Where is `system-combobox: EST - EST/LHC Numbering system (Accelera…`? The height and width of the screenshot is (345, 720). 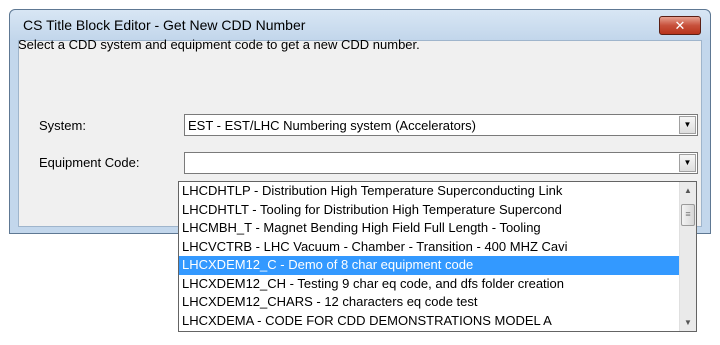 system-combobox: EST - EST/LHC Numbering system (Accelera… is located at coordinates (441, 125).